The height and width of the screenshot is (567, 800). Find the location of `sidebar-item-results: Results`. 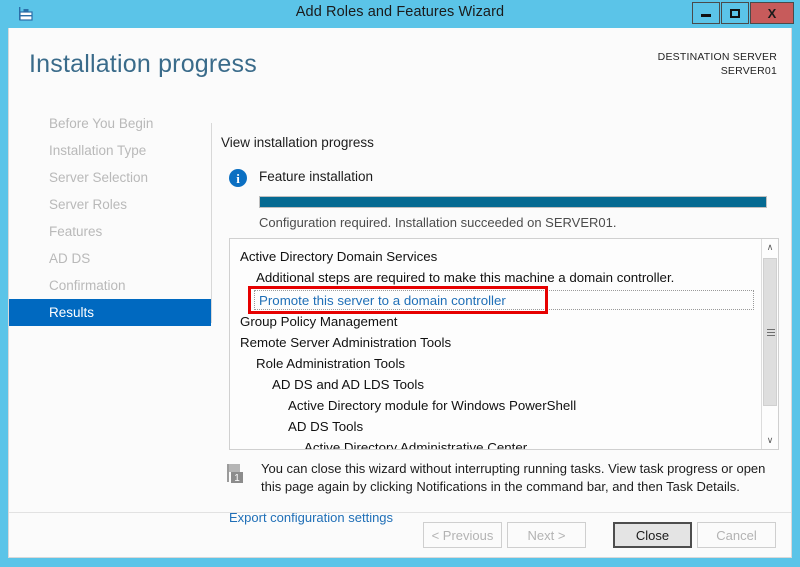

sidebar-item-results: Results is located at coordinates (110, 312).